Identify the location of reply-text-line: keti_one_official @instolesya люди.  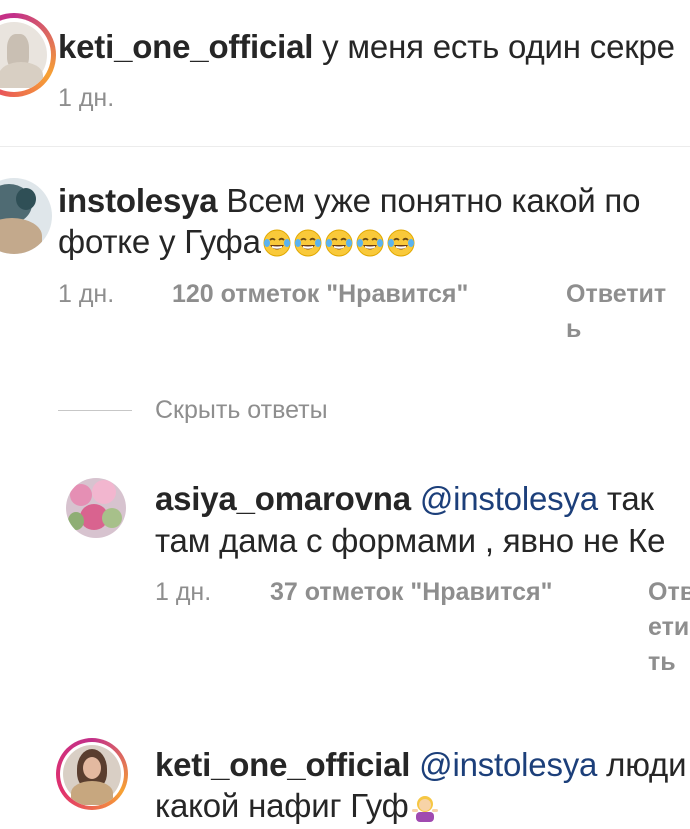
(421, 764).